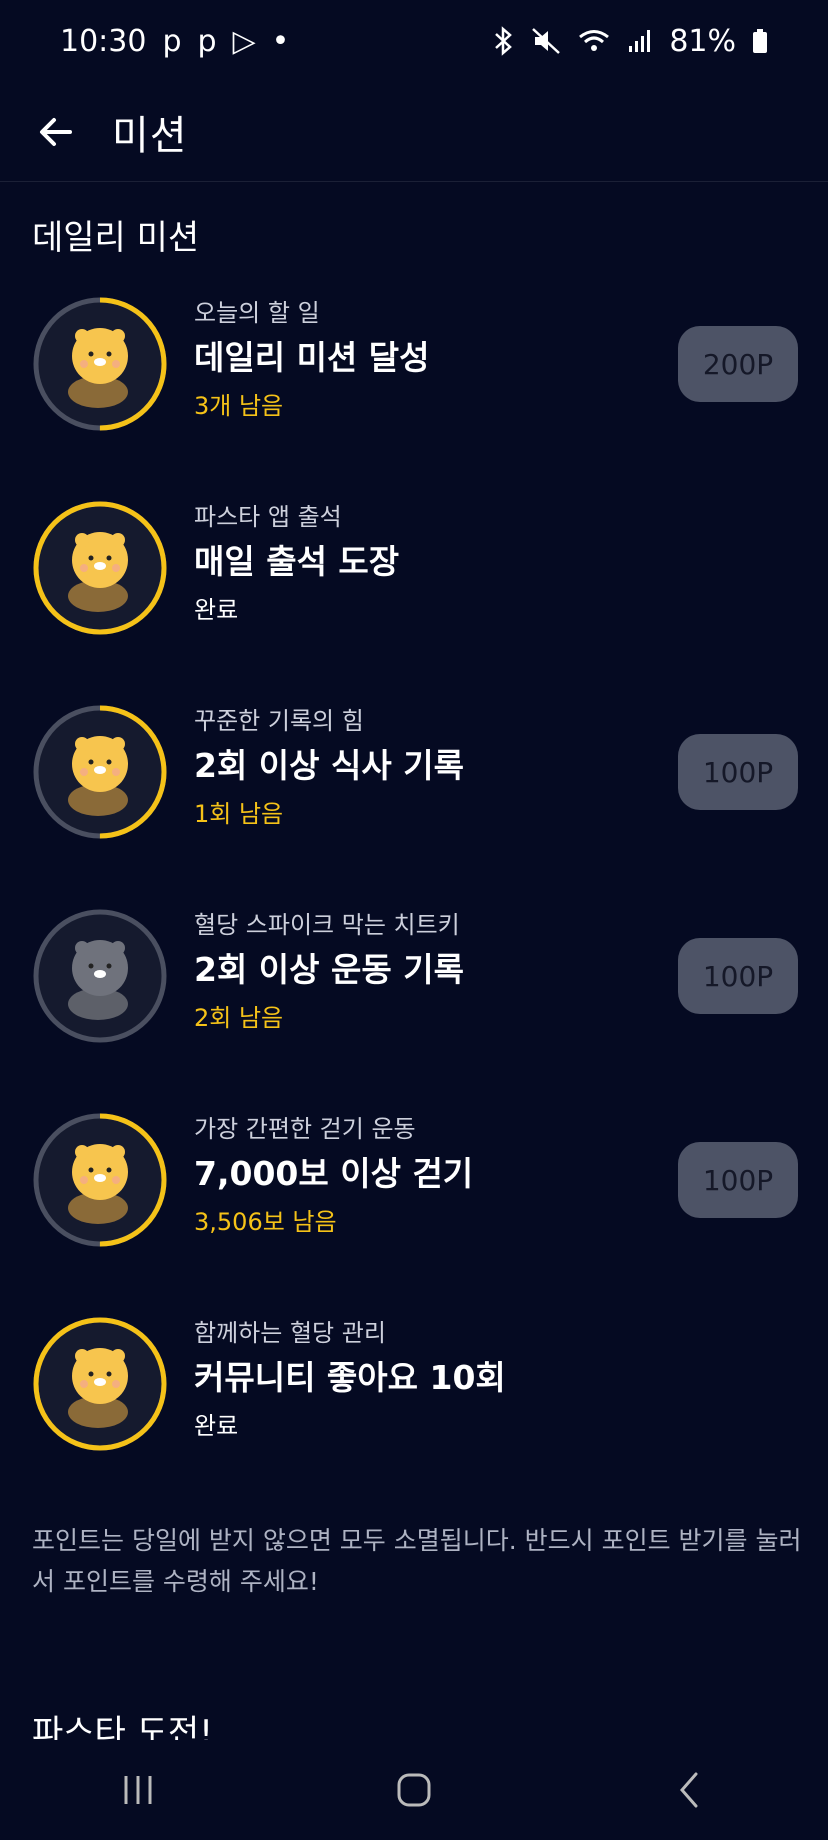 Image resolution: width=828 pixels, height=1840 pixels. I want to click on app-bar: 미션, so click(414, 132).